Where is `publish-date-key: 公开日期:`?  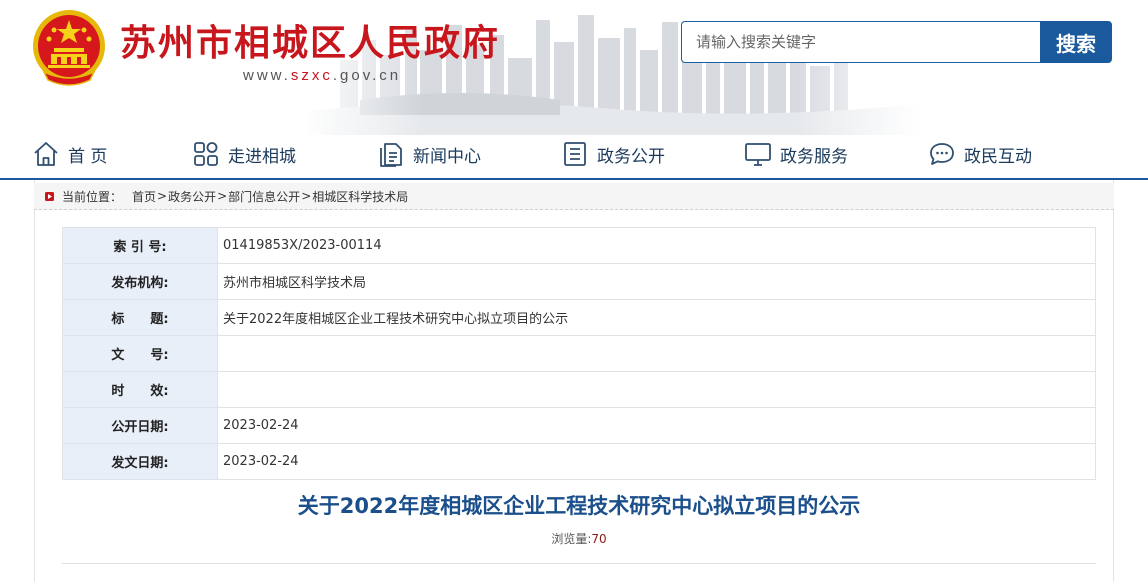 publish-date-key: 公开日期: is located at coordinates (140, 425).